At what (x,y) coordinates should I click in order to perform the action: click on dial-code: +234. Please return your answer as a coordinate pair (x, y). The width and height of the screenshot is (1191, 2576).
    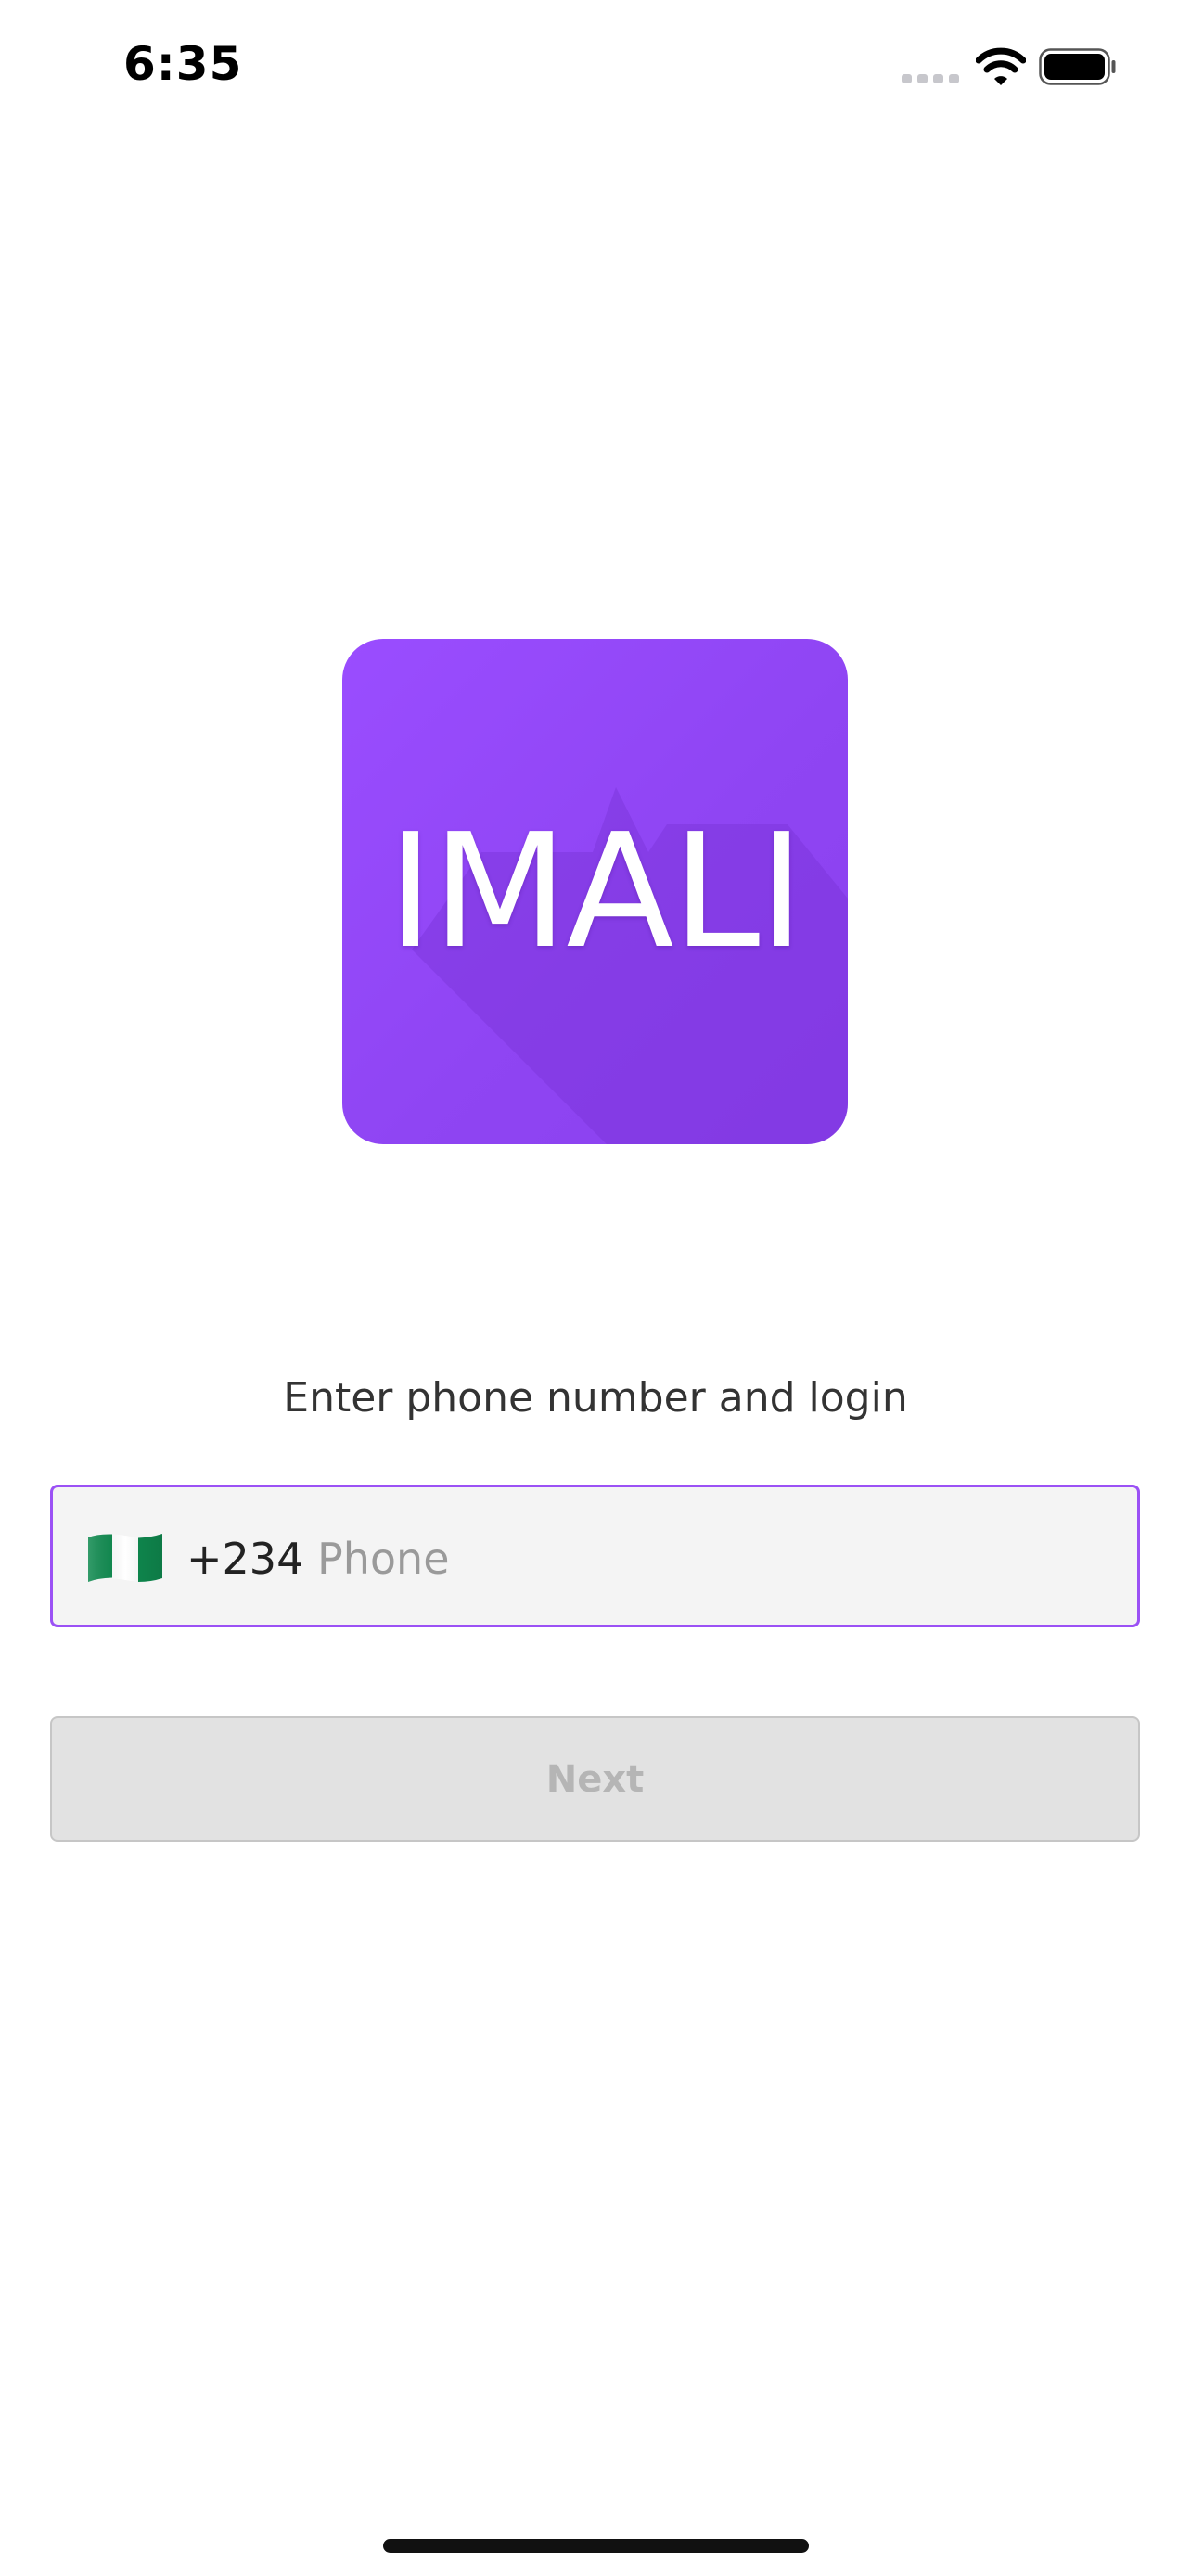
    Looking at the image, I should click on (245, 1559).